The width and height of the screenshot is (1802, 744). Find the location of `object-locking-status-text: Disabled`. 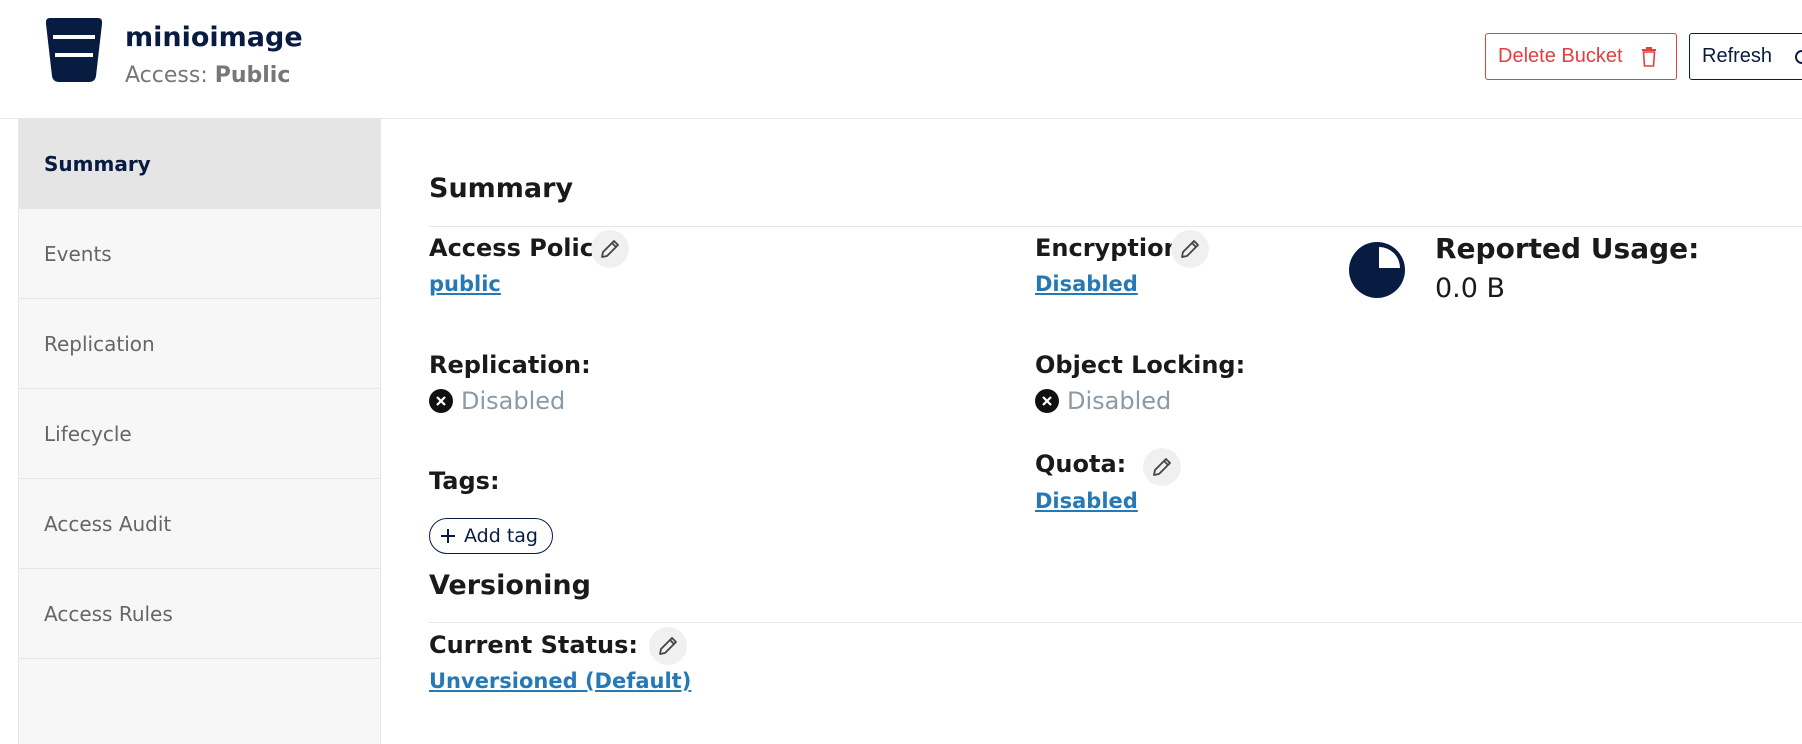

object-locking-status-text: Disabled is located at coordinates (1119, 401).